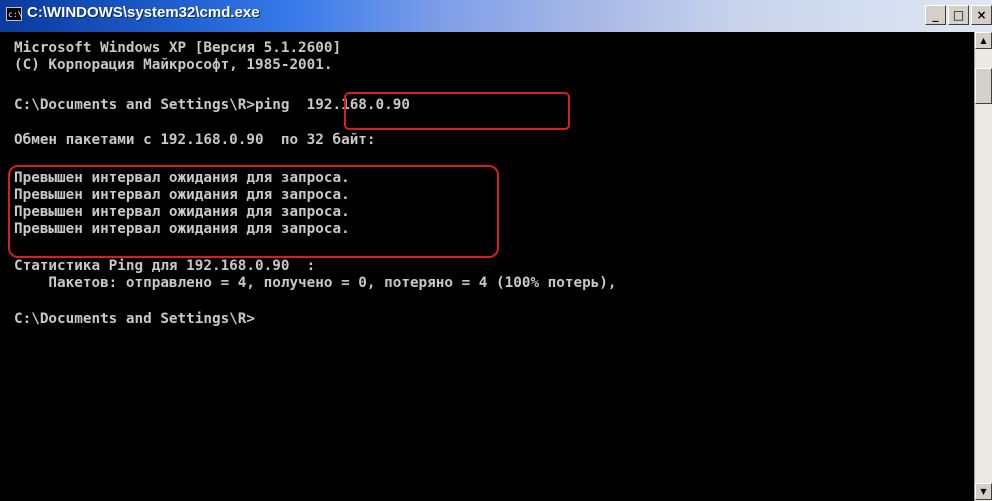  I want to click on console-line: (С) Корпорация Майкрософт, 1985-2001., so click(173, 65).